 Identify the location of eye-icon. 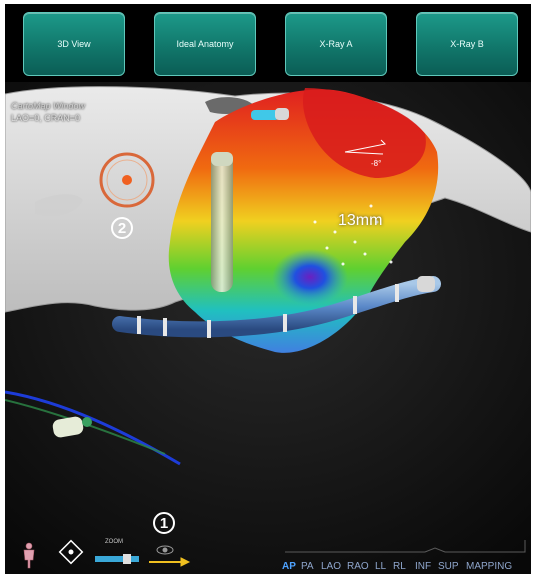
(165, 550).